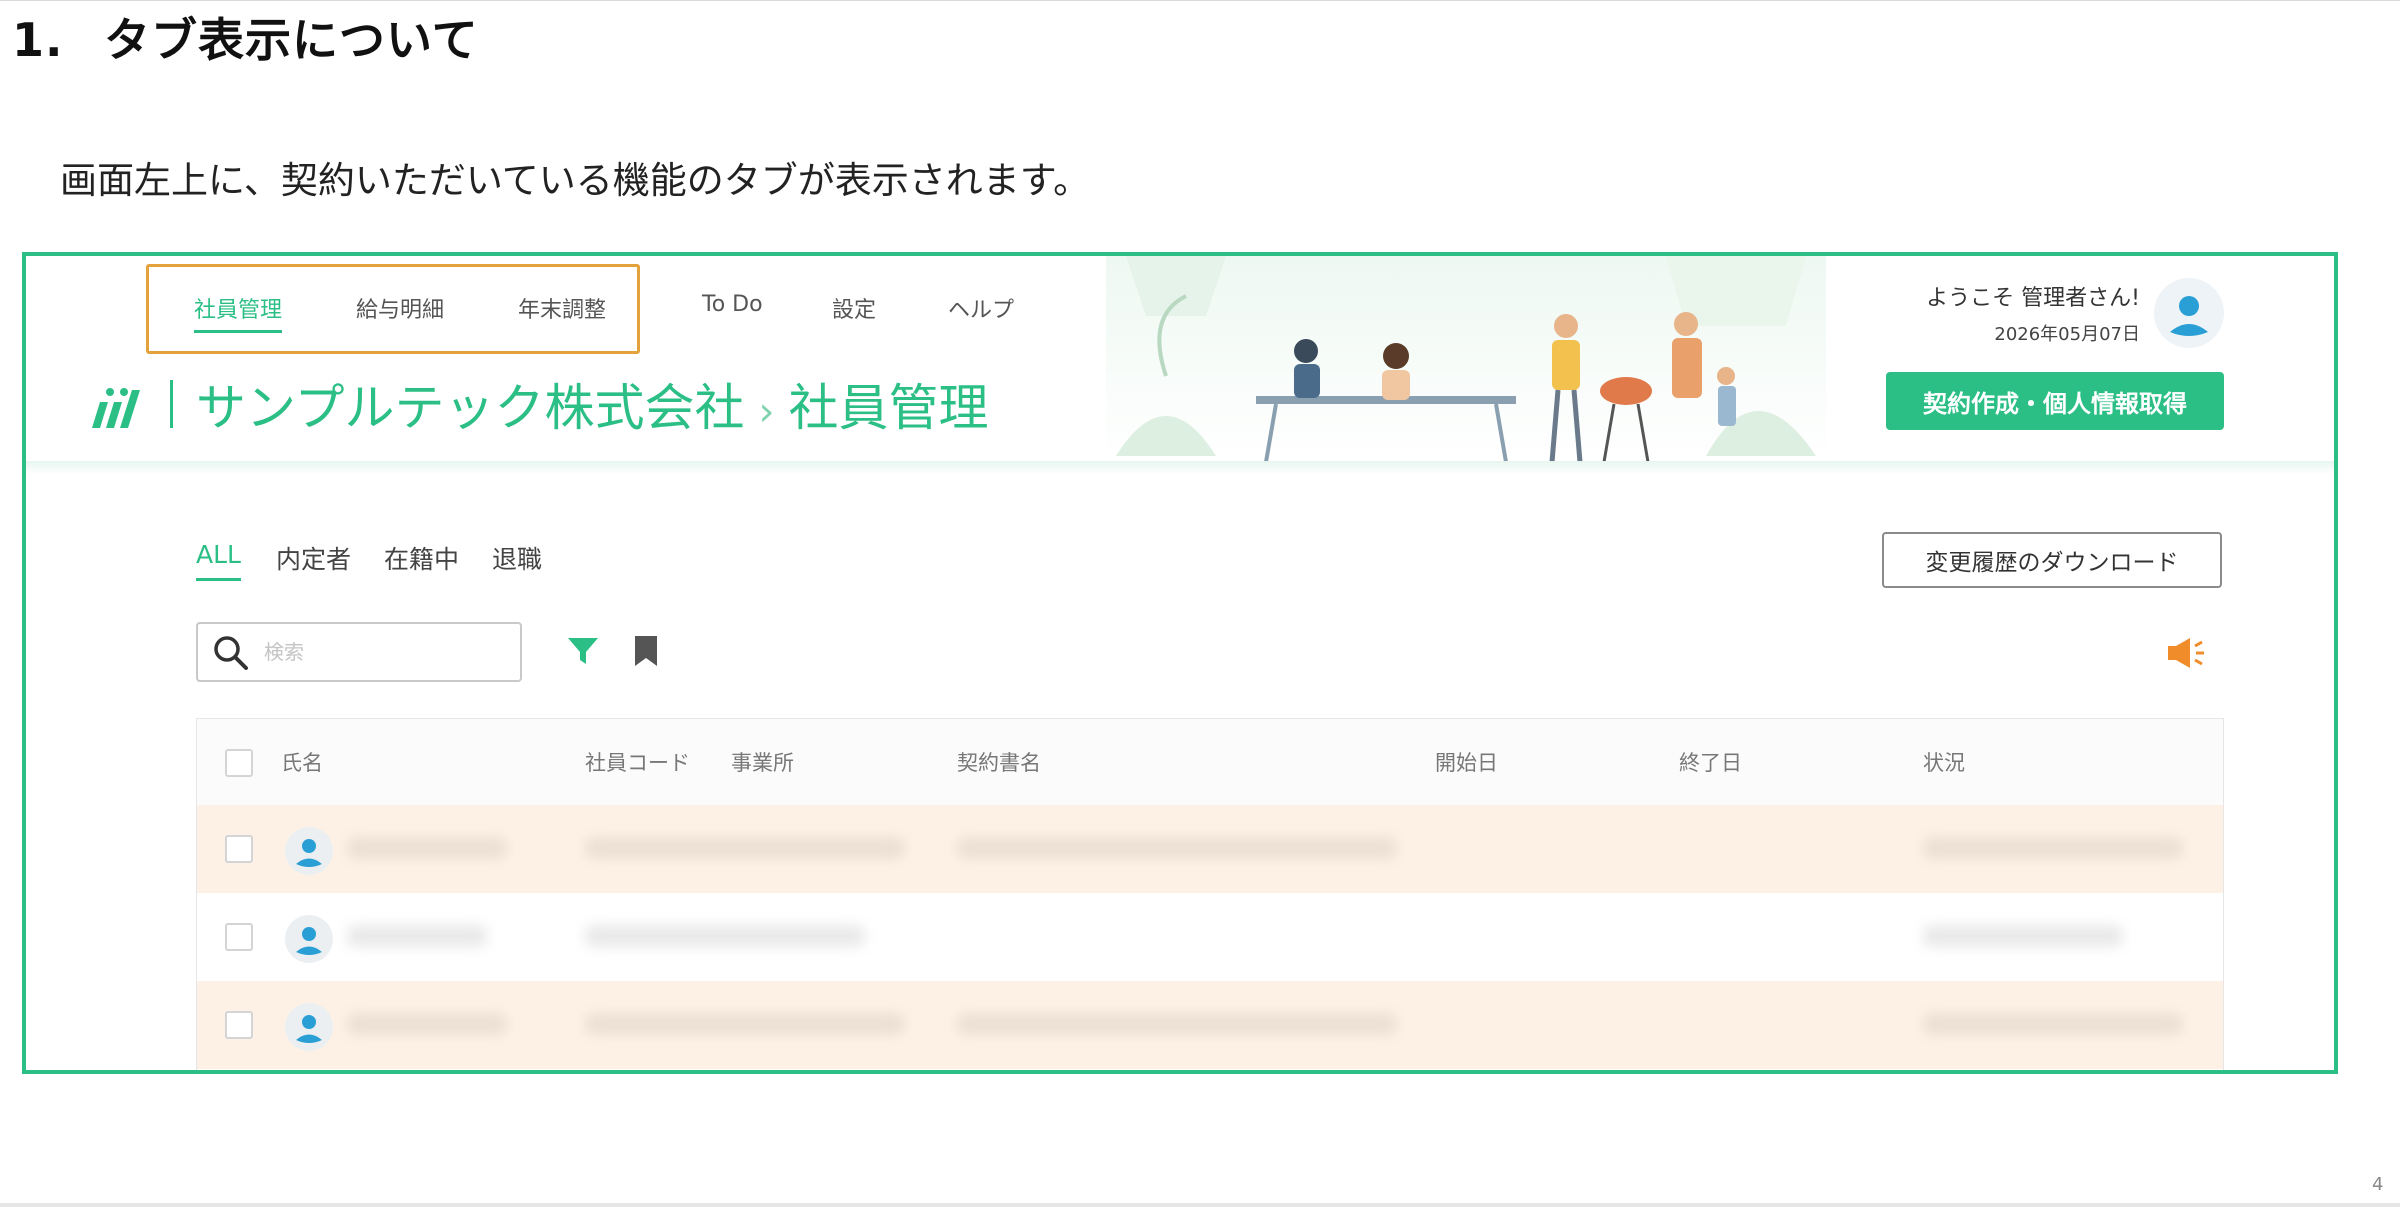 This screenshot has height=1207, width=2400. I want to click on section-heading: 1. タブ表示について, so click(245, 37).